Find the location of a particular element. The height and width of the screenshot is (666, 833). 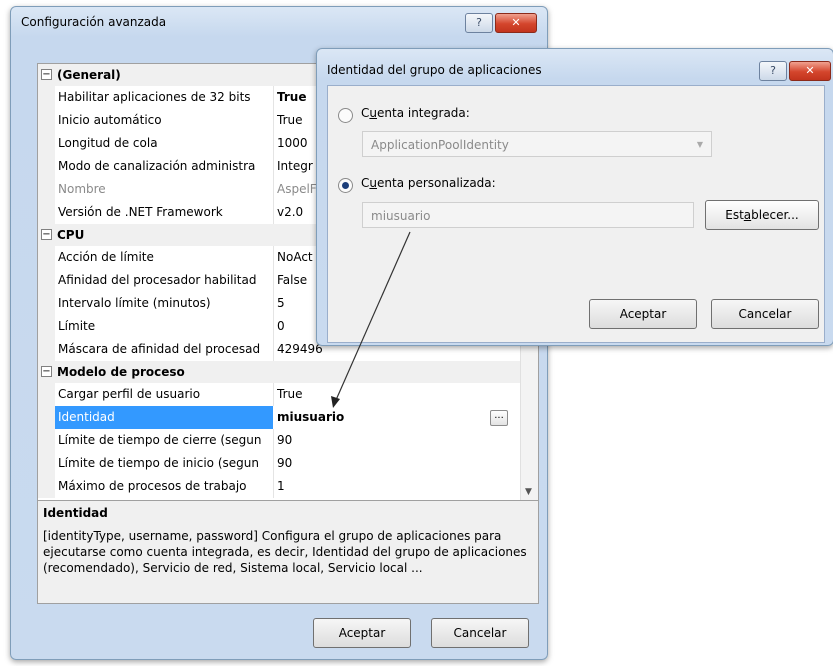

property-value: miusuario is located at coordinates (311, 417).